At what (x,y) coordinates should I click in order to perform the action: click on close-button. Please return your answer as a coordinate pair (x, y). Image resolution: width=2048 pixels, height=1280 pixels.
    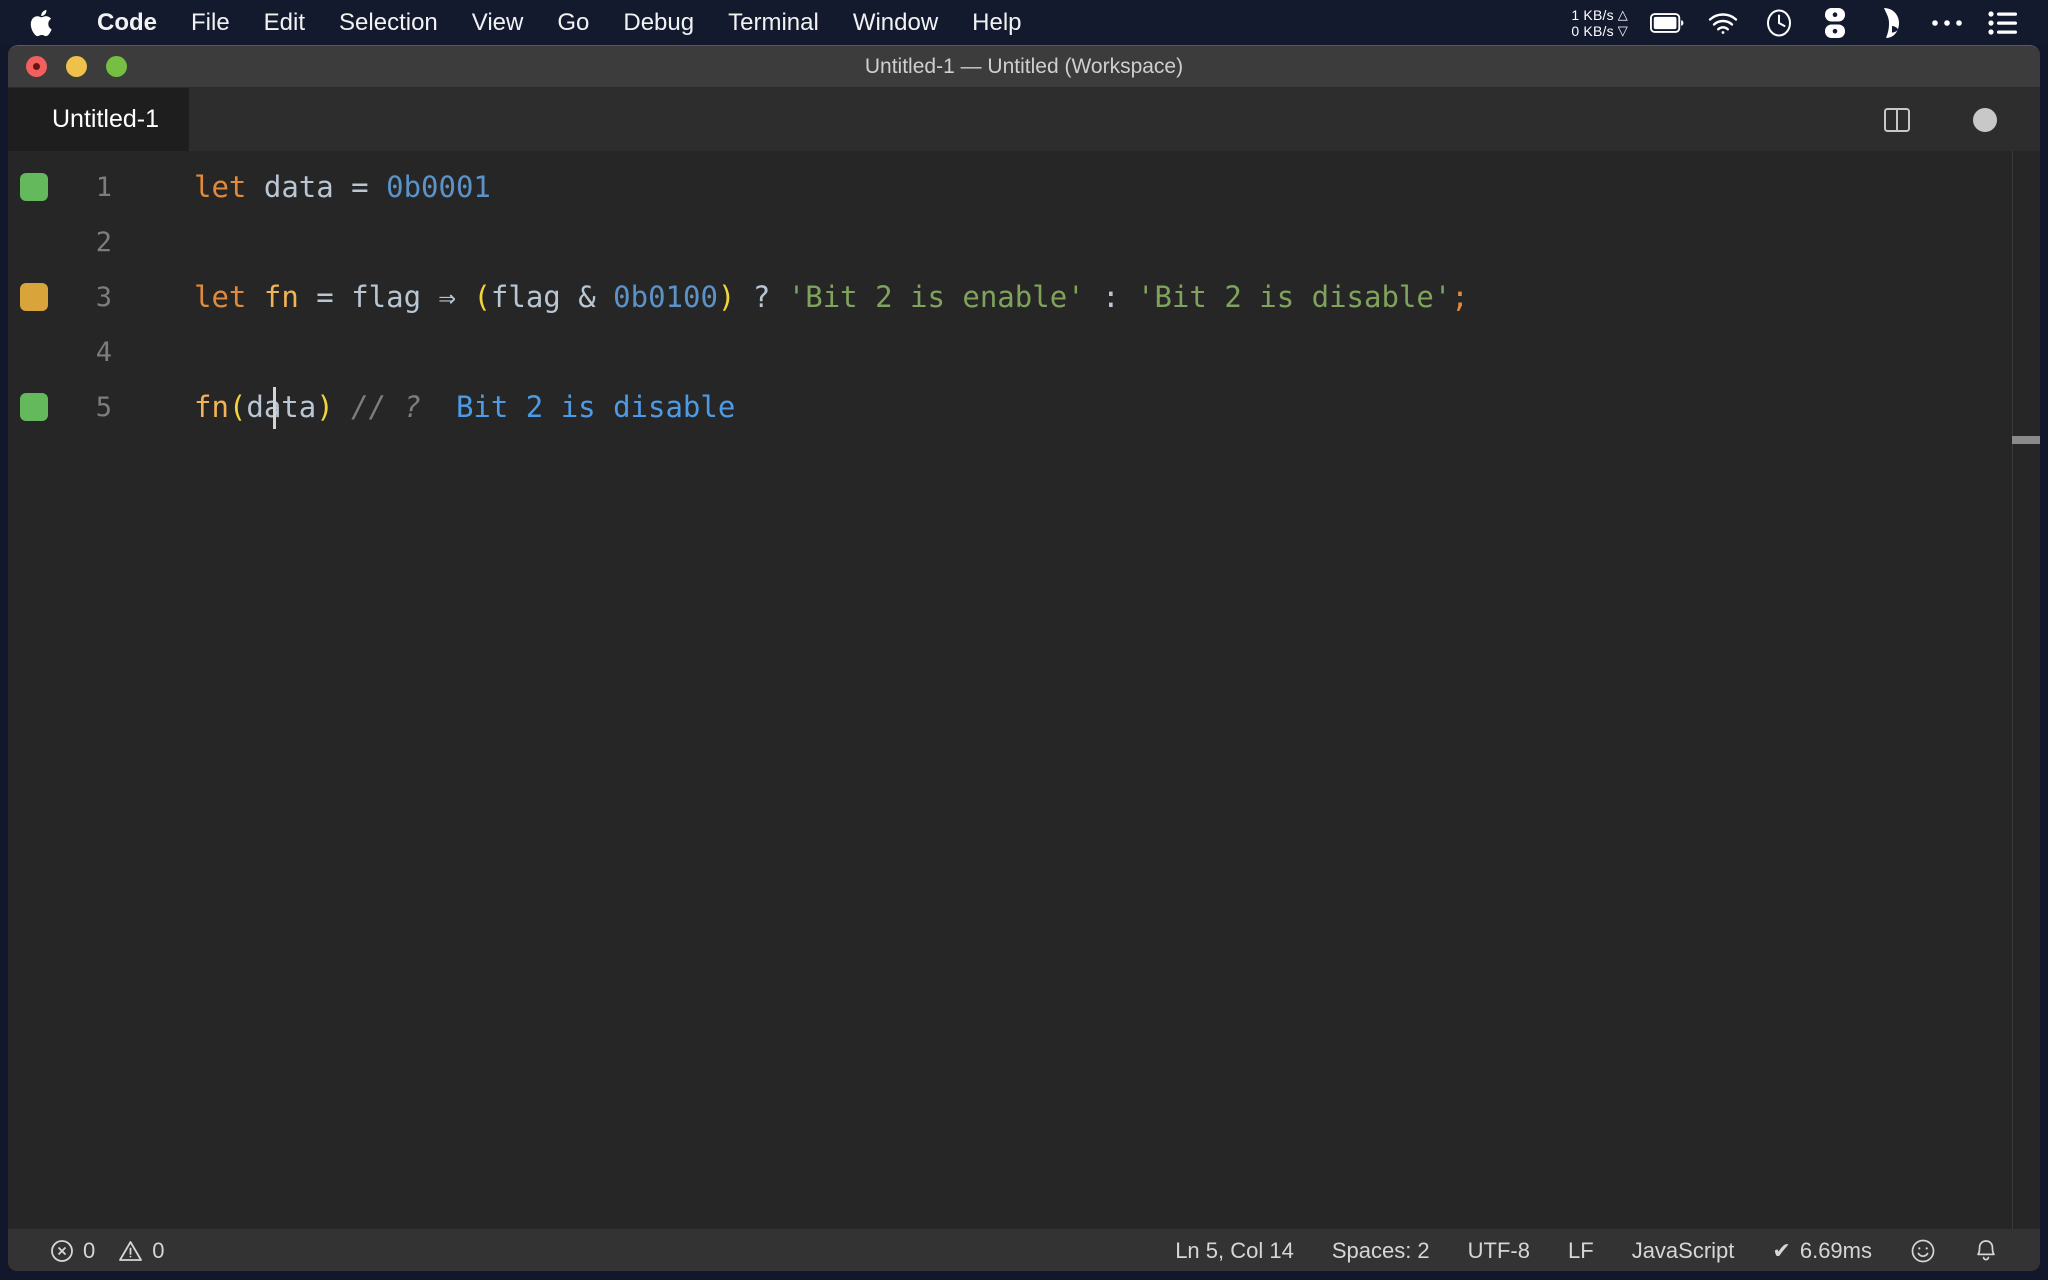
    Looking at the image, I should click on (36, 66).